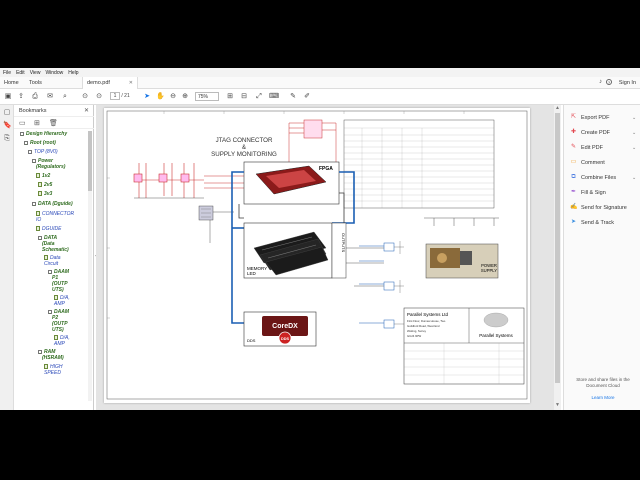 This screenshot has height=480, width=640. What do you see at coordinates (600, 82) in the screenshot?
I see `bell-icon: ♪` at bounding box center [600, 82].